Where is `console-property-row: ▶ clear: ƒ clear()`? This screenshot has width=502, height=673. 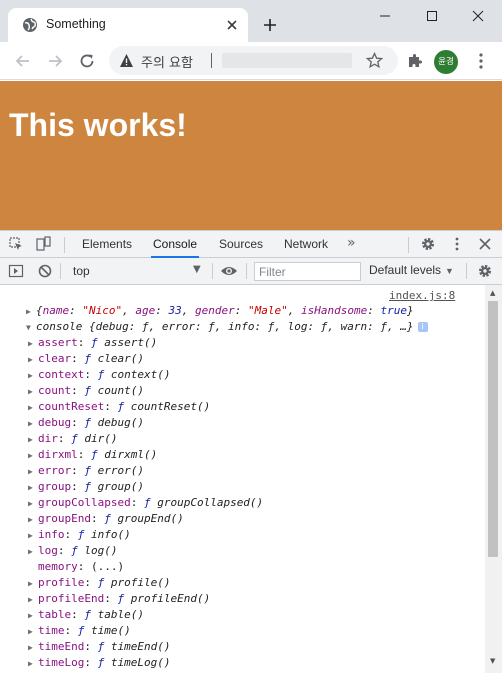
console-property-row: ▶ clear: ƒ clear() is located at coordinates (86, 359).